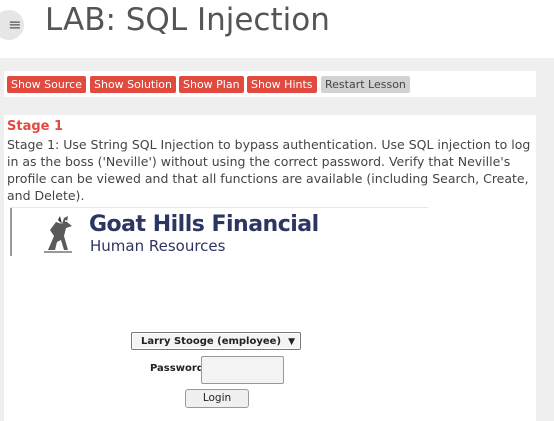  Describe the element at coordinates (35, 126) in the screenshot. I see `stage-title: Stage 1` at that location.